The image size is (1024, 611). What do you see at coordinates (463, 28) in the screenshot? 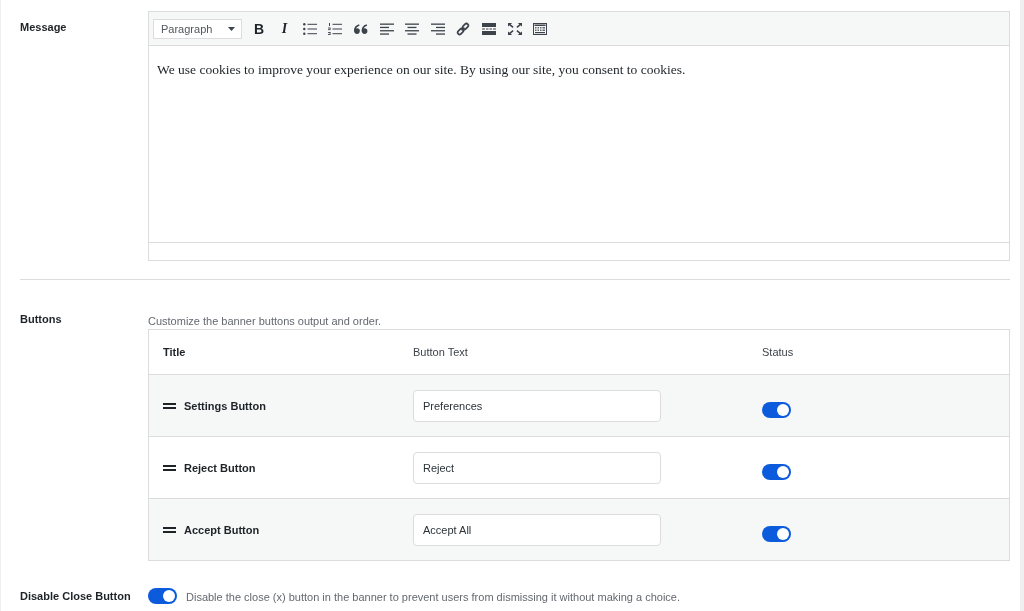
I see `link-icon` at bounding box center [463, 28].